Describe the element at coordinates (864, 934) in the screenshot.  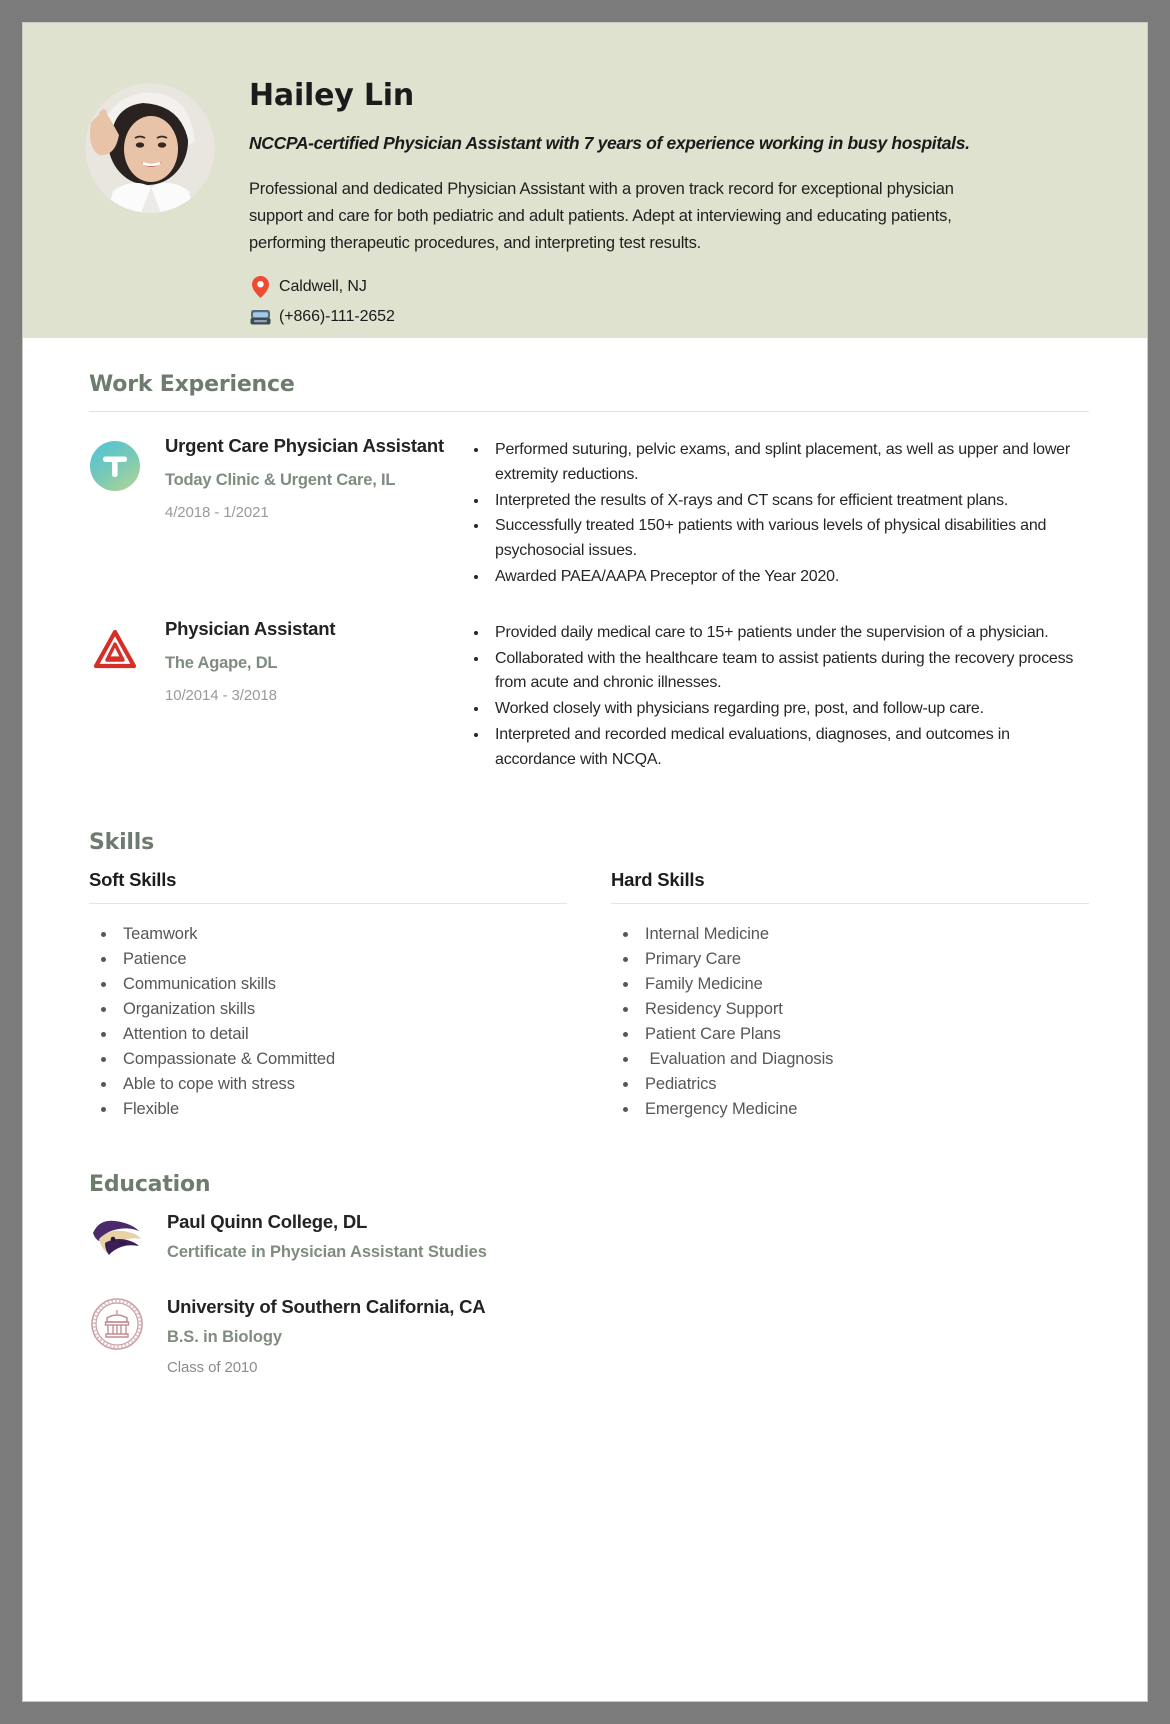
I see `list-item: Internal Medicine` at that location.